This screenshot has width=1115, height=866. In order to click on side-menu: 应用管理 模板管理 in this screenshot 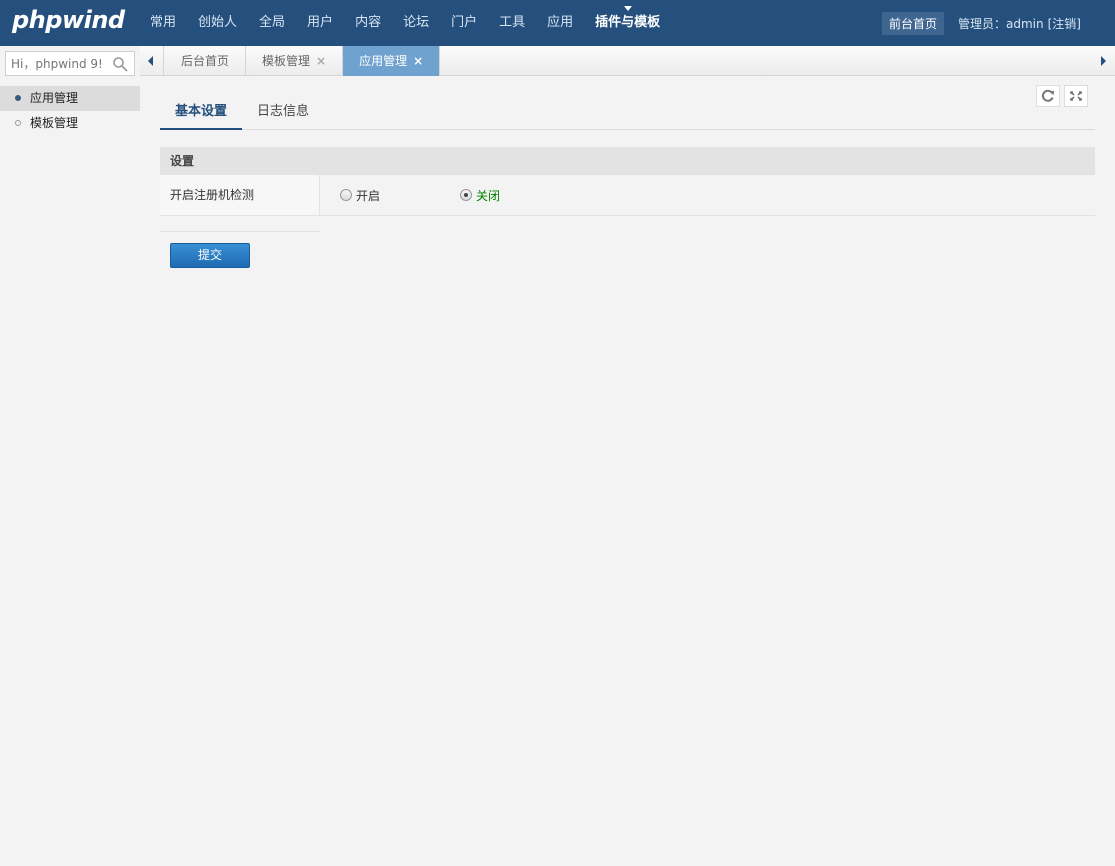, I will do `click(70, 111)`.